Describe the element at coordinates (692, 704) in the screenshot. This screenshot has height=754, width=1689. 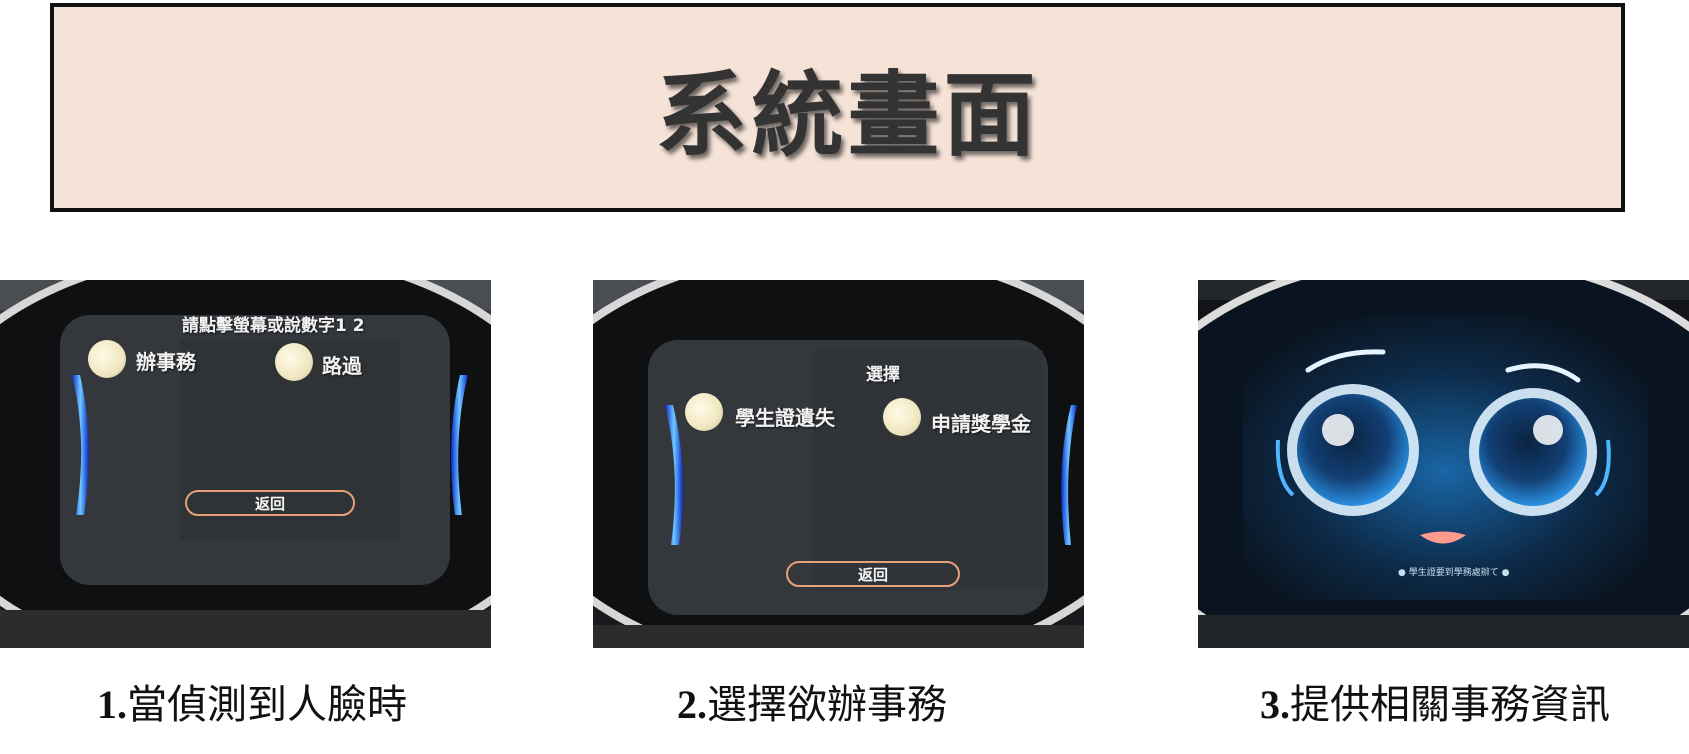
I see `caption-2-number: 2.` at that location.